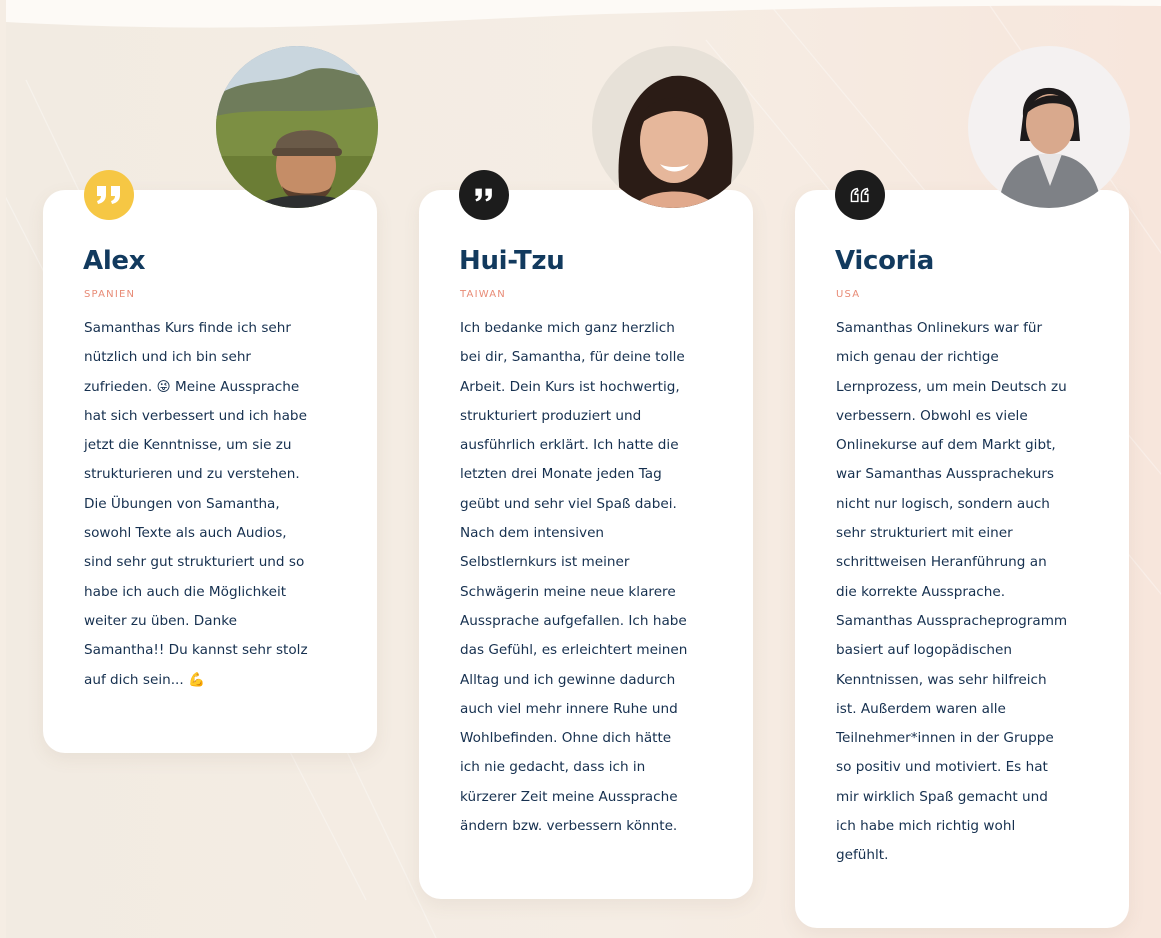 The image size is (1161, 938). I want to click on testimonial-country: TAIWAN, so click(483, 294).